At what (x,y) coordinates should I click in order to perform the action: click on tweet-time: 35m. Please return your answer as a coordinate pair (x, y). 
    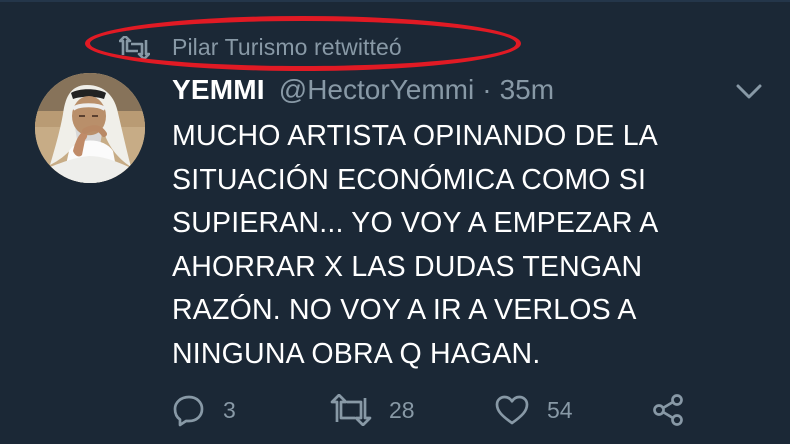
    Looking at the image, I should click on (527, 90).